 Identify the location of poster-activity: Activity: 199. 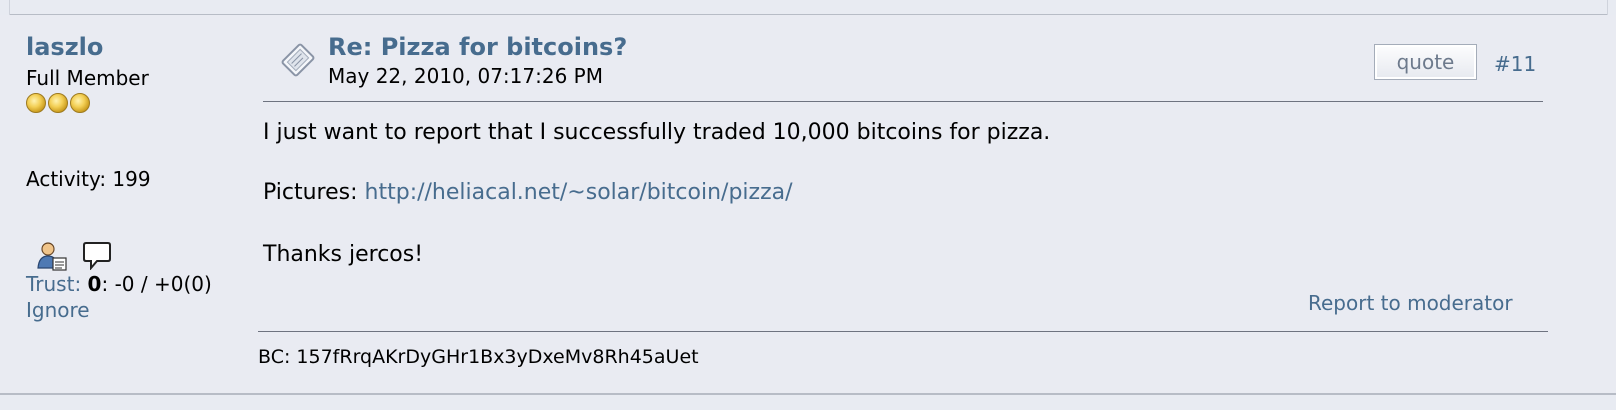
(88, 179).